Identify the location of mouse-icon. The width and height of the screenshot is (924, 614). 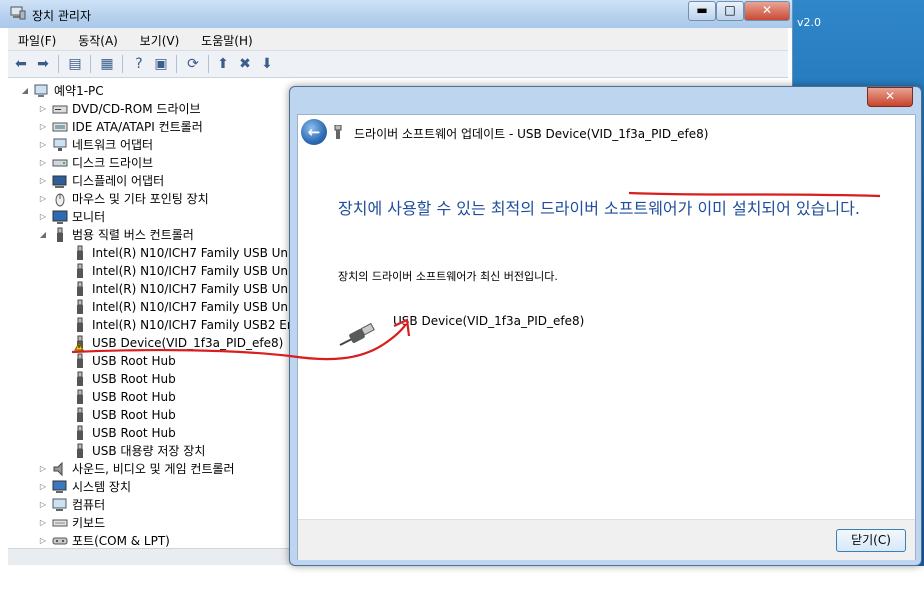
(60, 200).